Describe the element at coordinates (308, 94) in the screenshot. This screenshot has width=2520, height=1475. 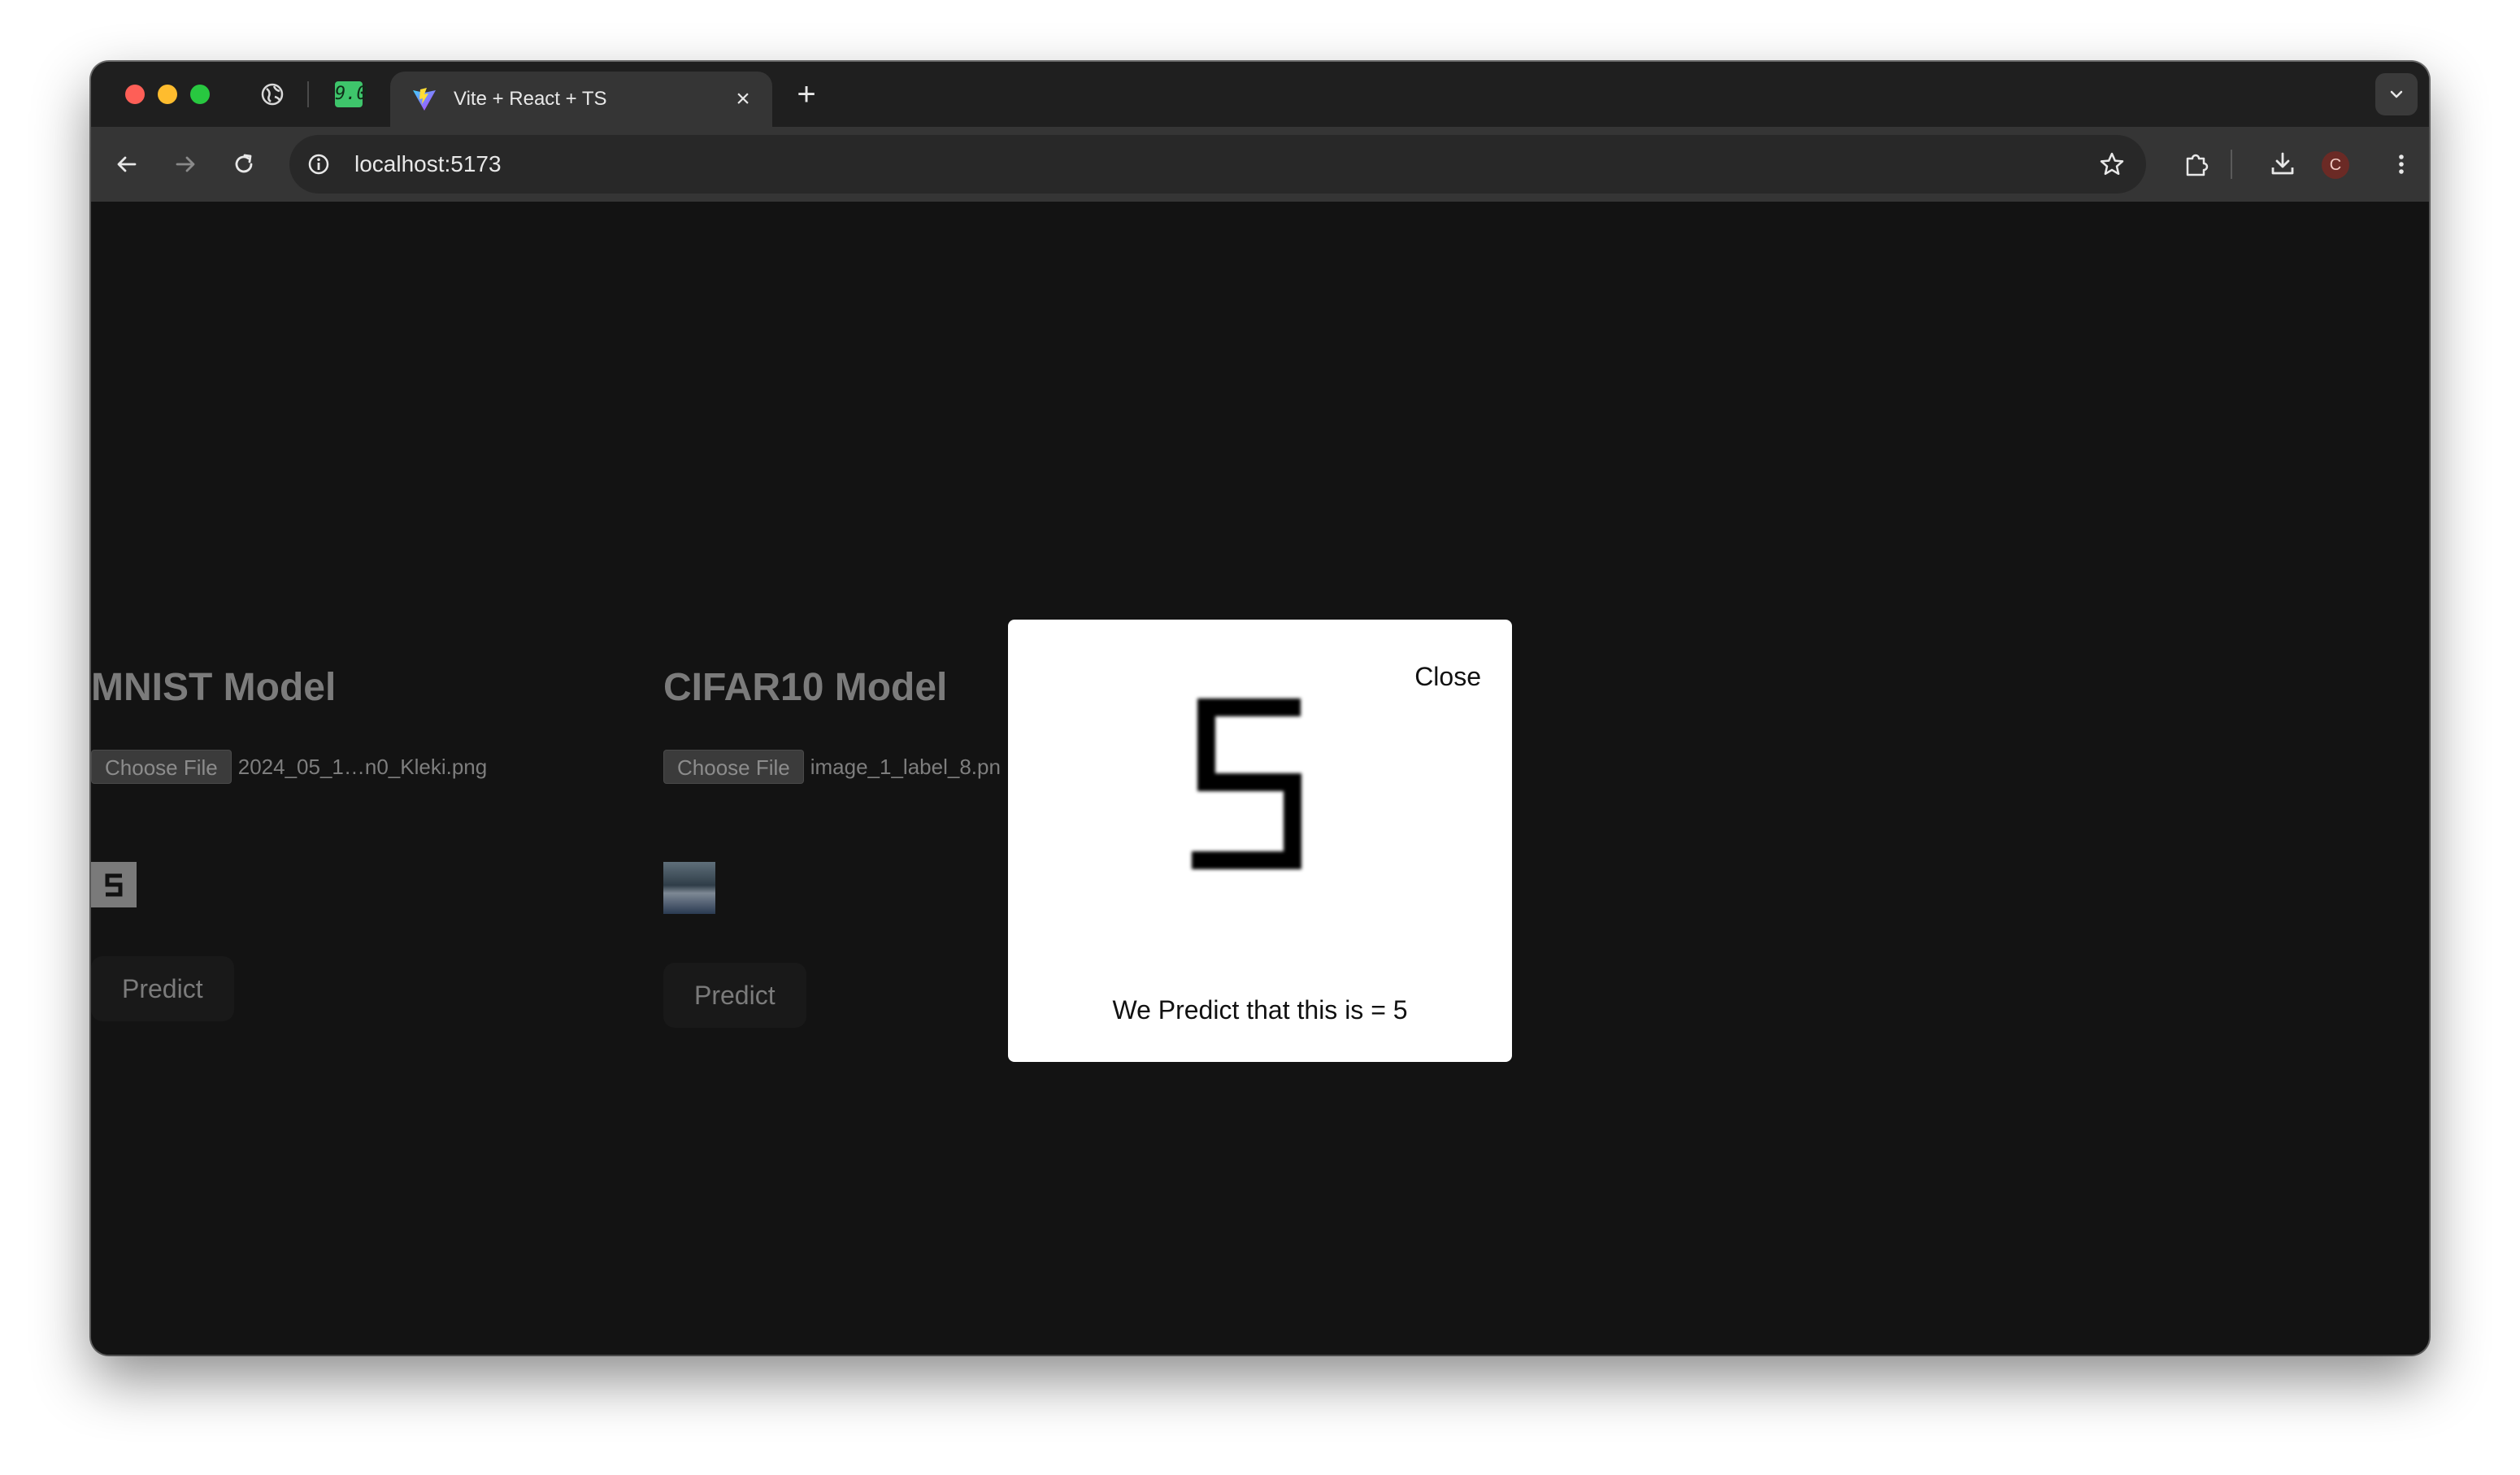
I see `tab-separator` at that location.